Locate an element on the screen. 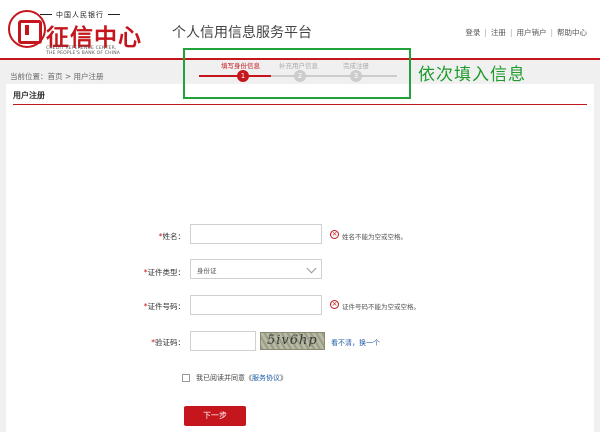 The image size is (600, 432). agree-text: 我已阅读并同意《服务协议》 is located at coordinates (241, 378).